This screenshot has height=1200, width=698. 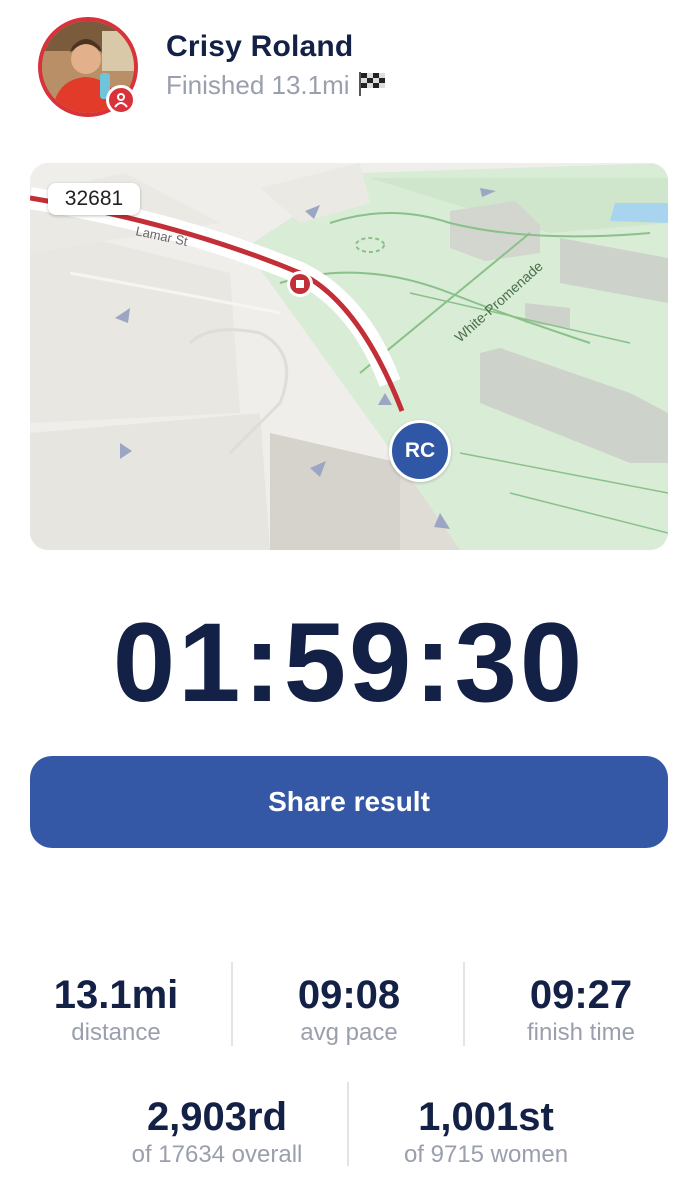 What do you see at coordinates (349, 802) in the screenshot?
I see `share-result-button: Share result` at bounding box center [349, 802].